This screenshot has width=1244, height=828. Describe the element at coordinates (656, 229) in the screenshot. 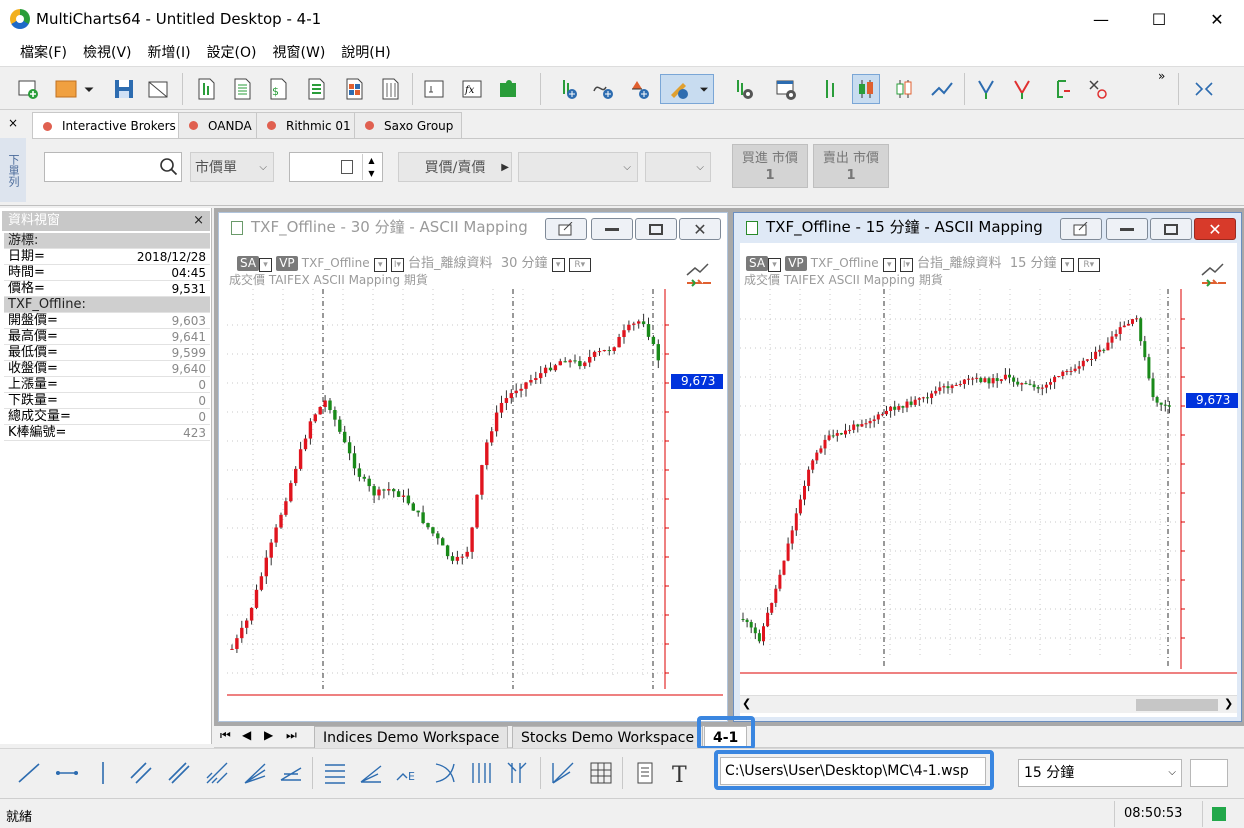

I see `chart-maximize-button` at that location.